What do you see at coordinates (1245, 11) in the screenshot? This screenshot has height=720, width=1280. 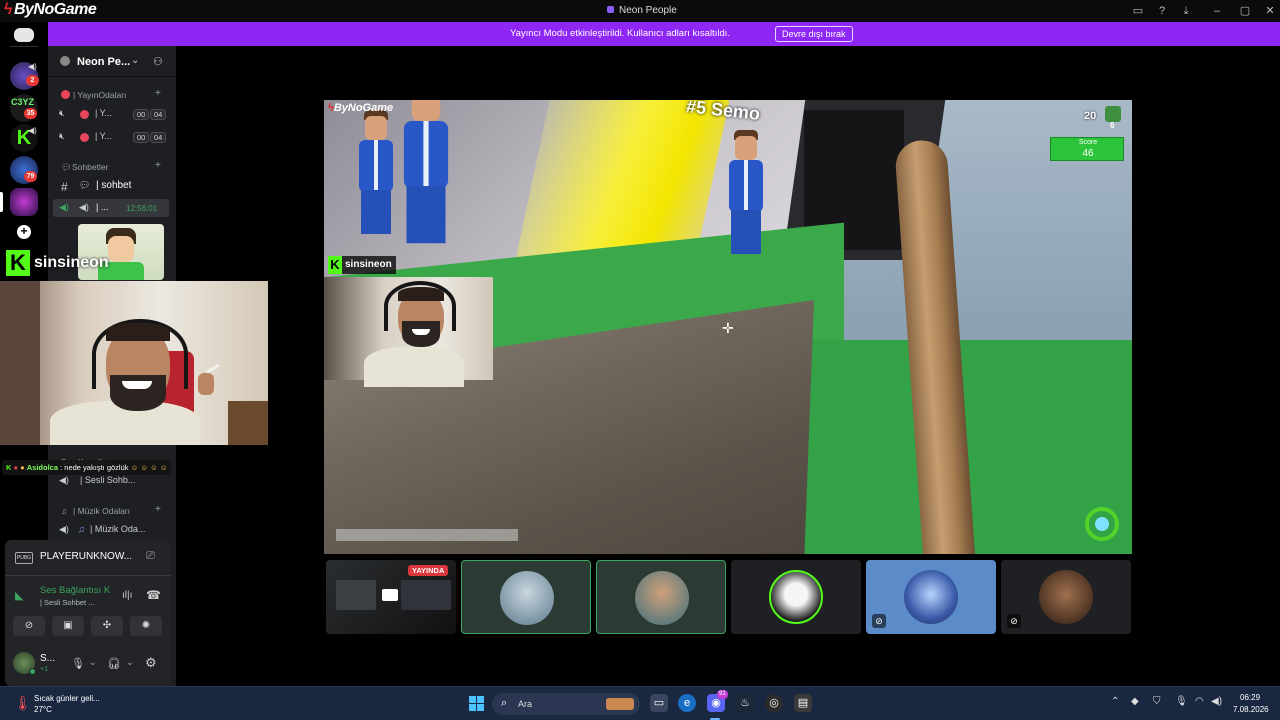 I see `maximize-icon: ▢` at bounding box center [1245, 11].